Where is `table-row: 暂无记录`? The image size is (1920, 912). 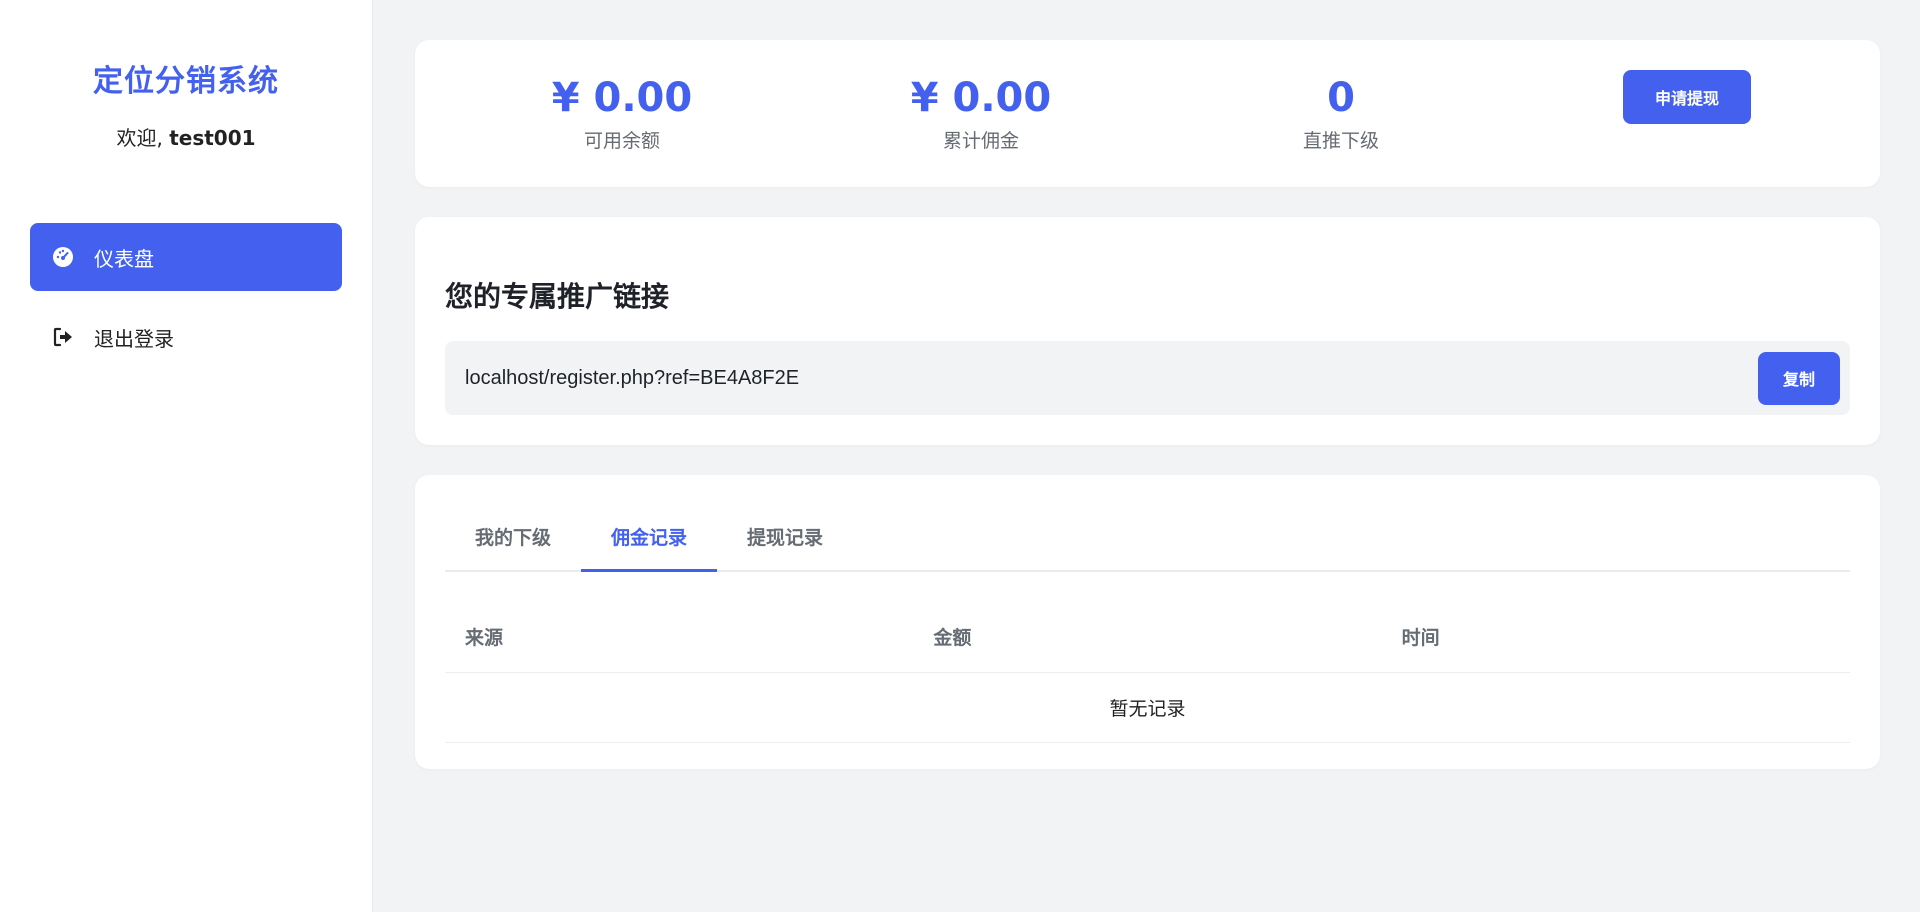
table-row: 暂无记录 is located at coordinates (1147, 707).